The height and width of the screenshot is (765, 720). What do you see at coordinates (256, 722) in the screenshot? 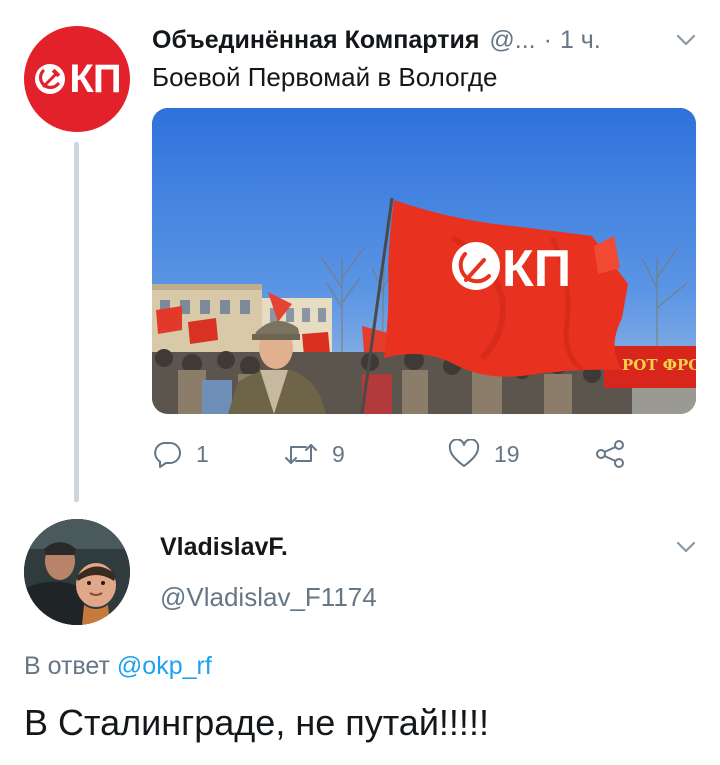
I see `reply-tweet-text: В Сталинграде, не путай!!!!!` at bounding box center [256, 722].